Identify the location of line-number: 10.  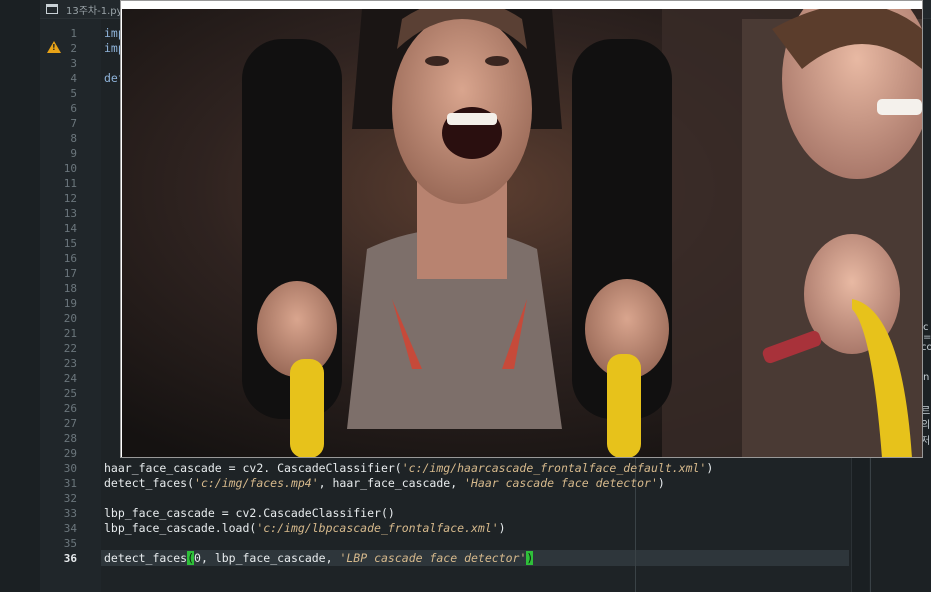
(70, 168).